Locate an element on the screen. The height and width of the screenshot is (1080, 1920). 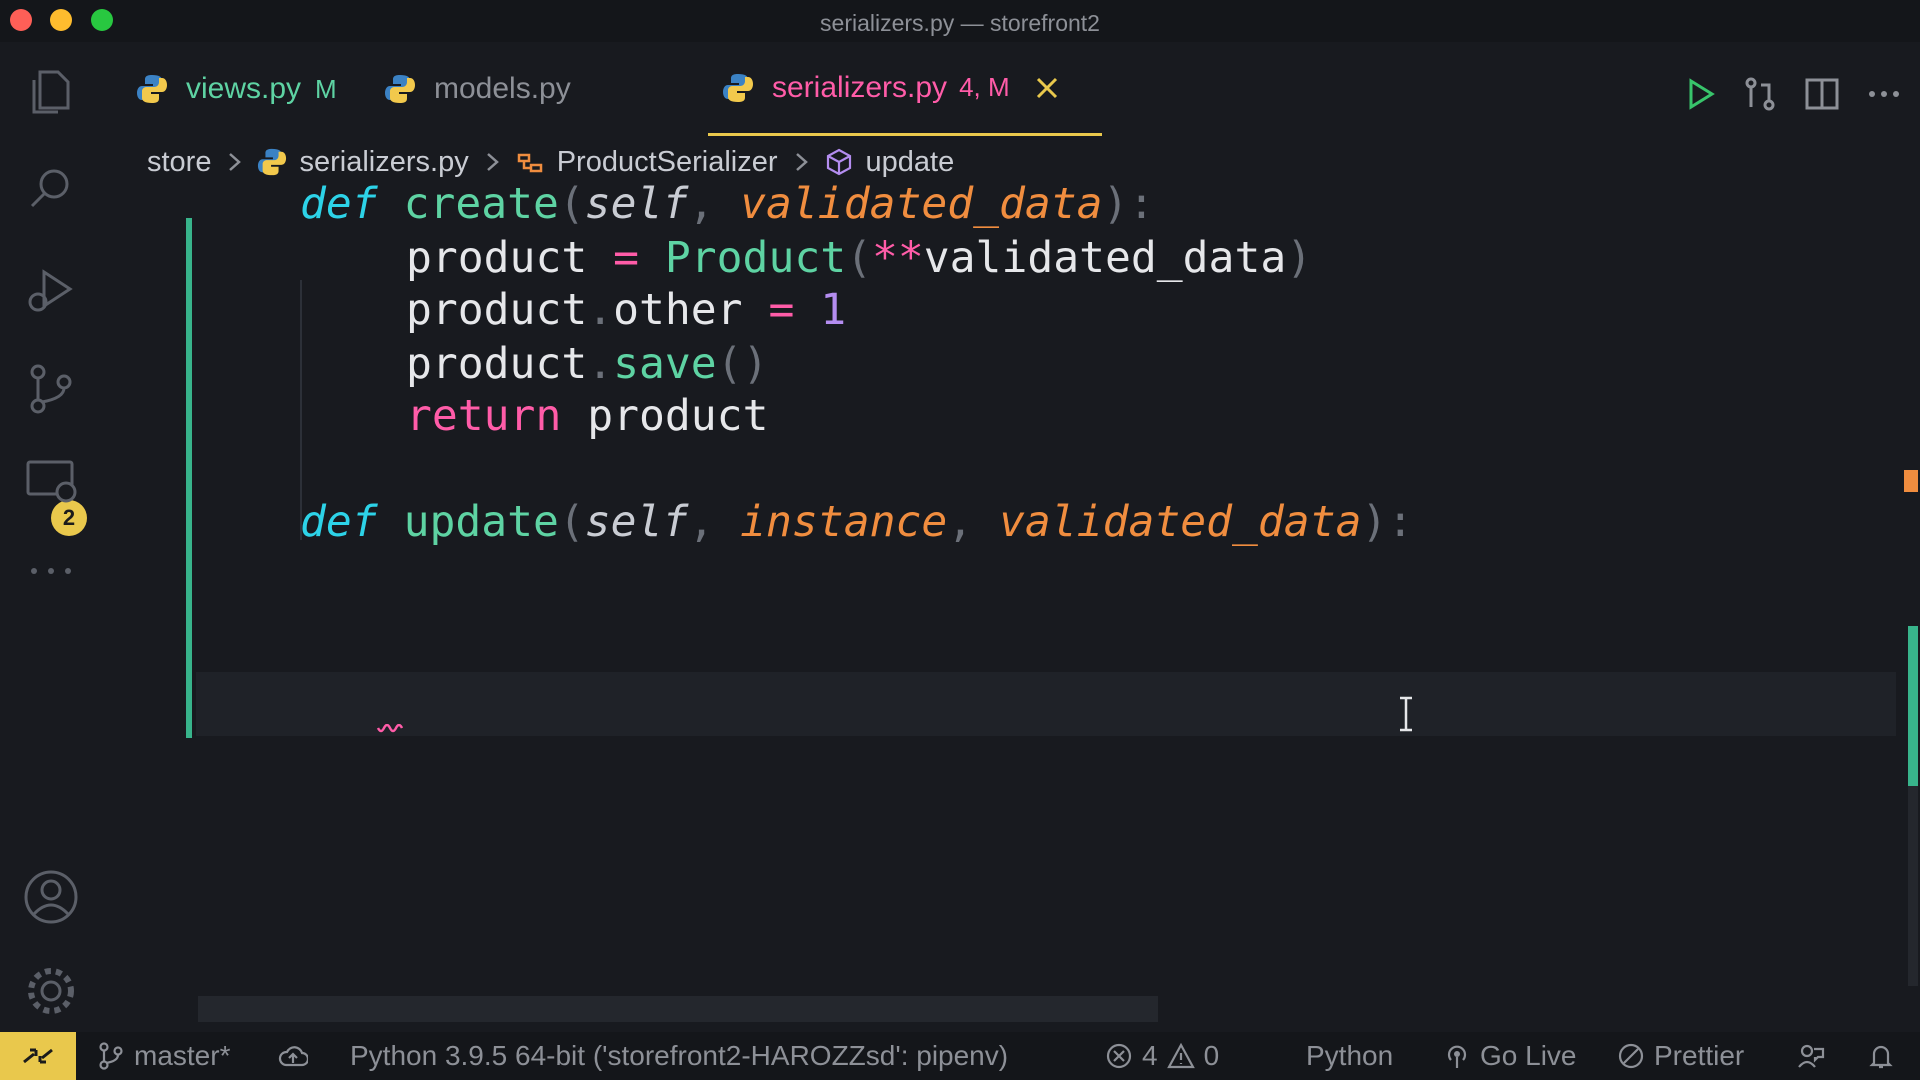
current-line-highlight is located at coordinates (1046, 704).